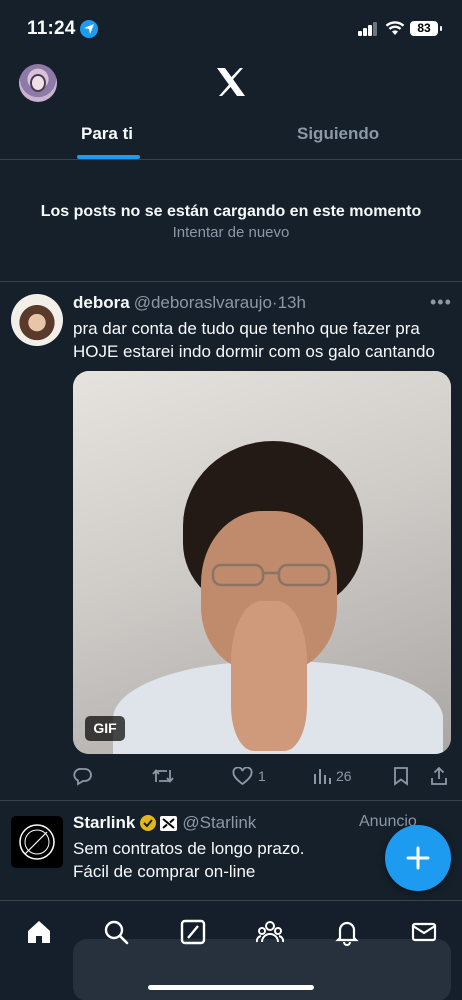 The image size is (462, 1000). What do you see at coordinates (242, 775) in the screenshot?
I see `heart-icon` at bounding box center [242, 775].